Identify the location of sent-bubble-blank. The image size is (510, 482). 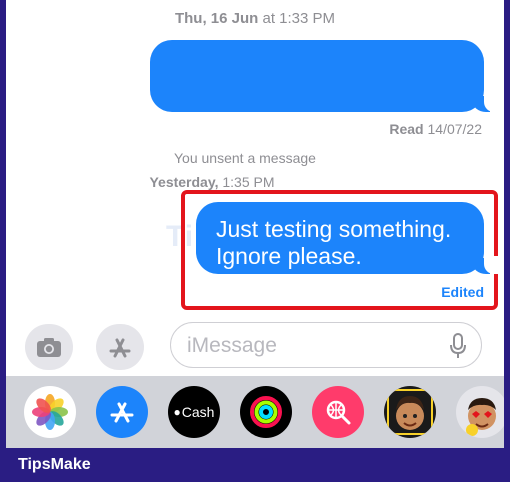
(324, 76).